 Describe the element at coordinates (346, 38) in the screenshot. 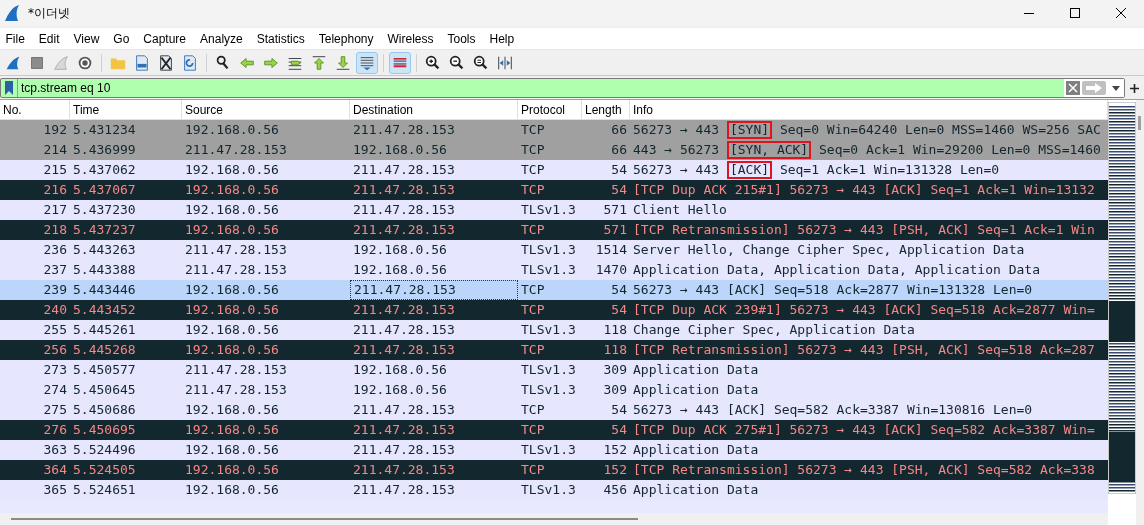

I see `menu-item: Telephony` at that location.